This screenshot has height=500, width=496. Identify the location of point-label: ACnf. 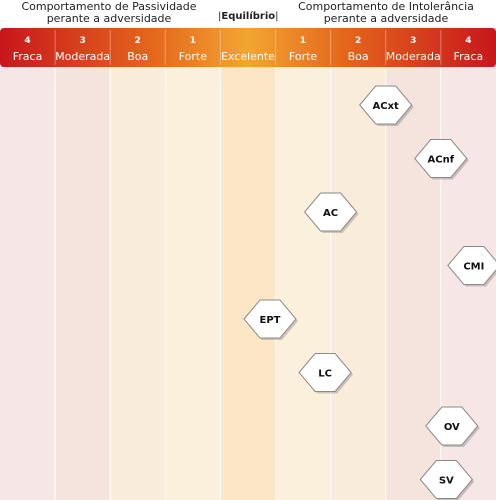
(441, 160).